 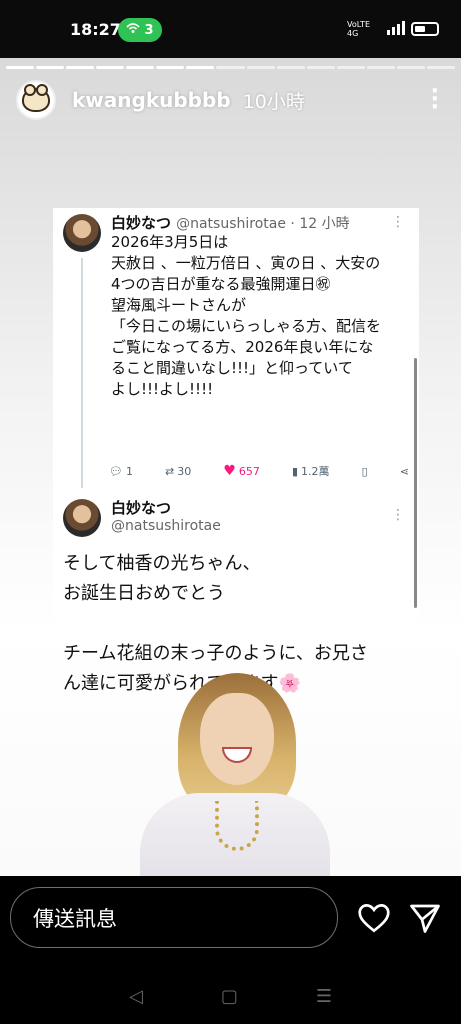 What do you see at coordinates (184, 471) in the screenshot?
I see `retweet-value: 30` at bounding box center [184, 471].